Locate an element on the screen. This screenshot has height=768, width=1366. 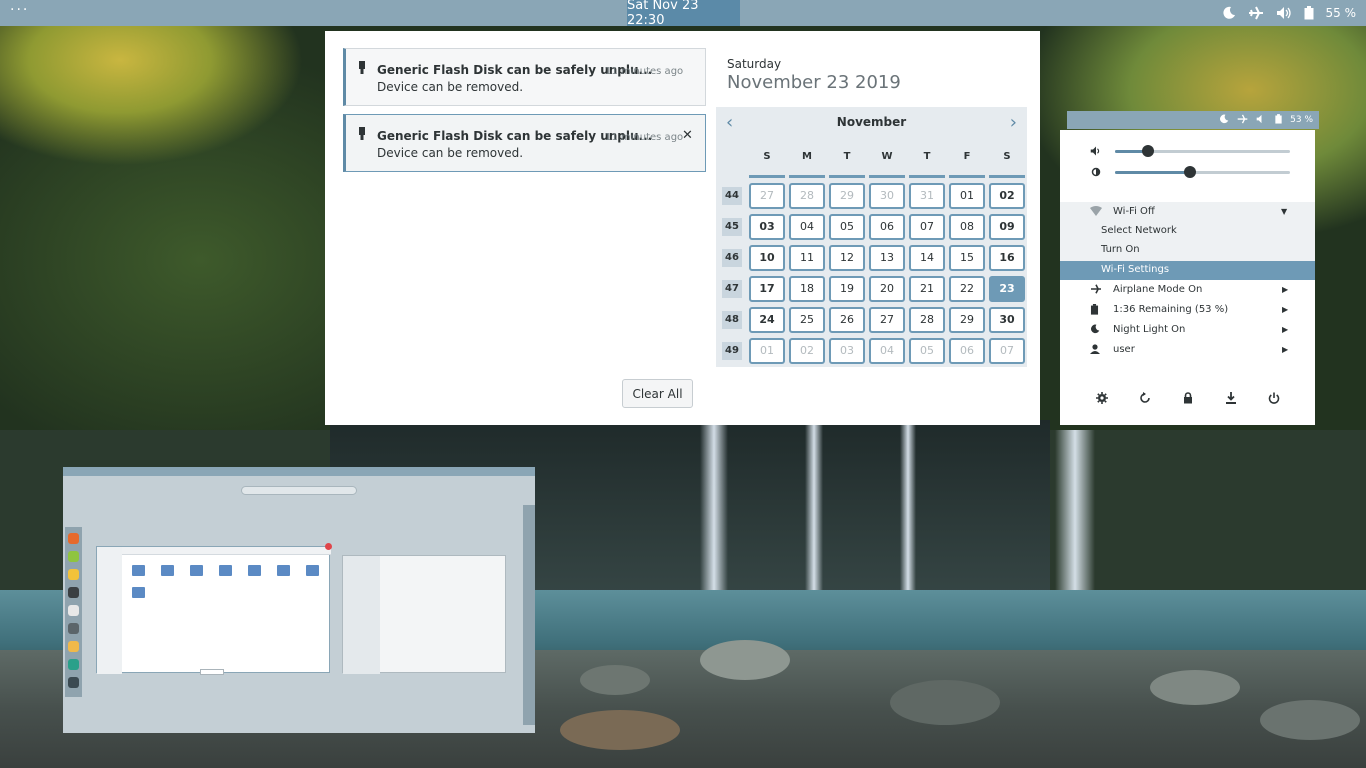
calendar-day: 18 is located at coordinates (807, 289).